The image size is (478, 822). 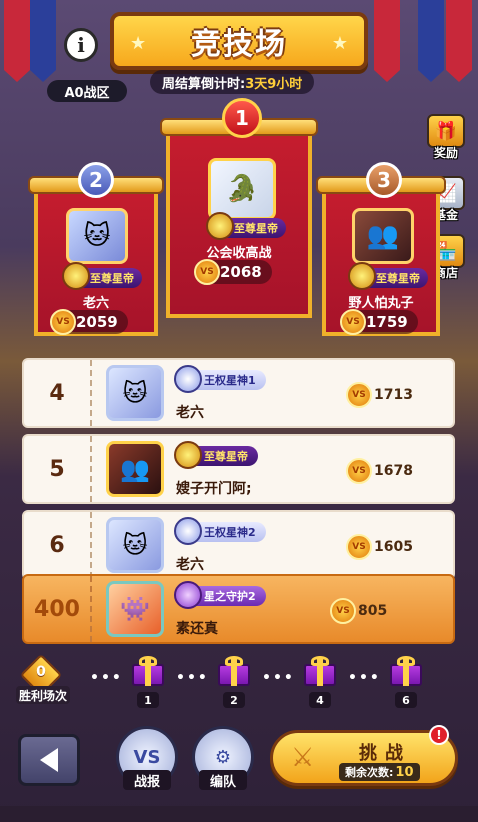 I want to click on leaderboard-row: 4 🐱 王权星神1 老六 VS 1713, so click(x=238, y=393).